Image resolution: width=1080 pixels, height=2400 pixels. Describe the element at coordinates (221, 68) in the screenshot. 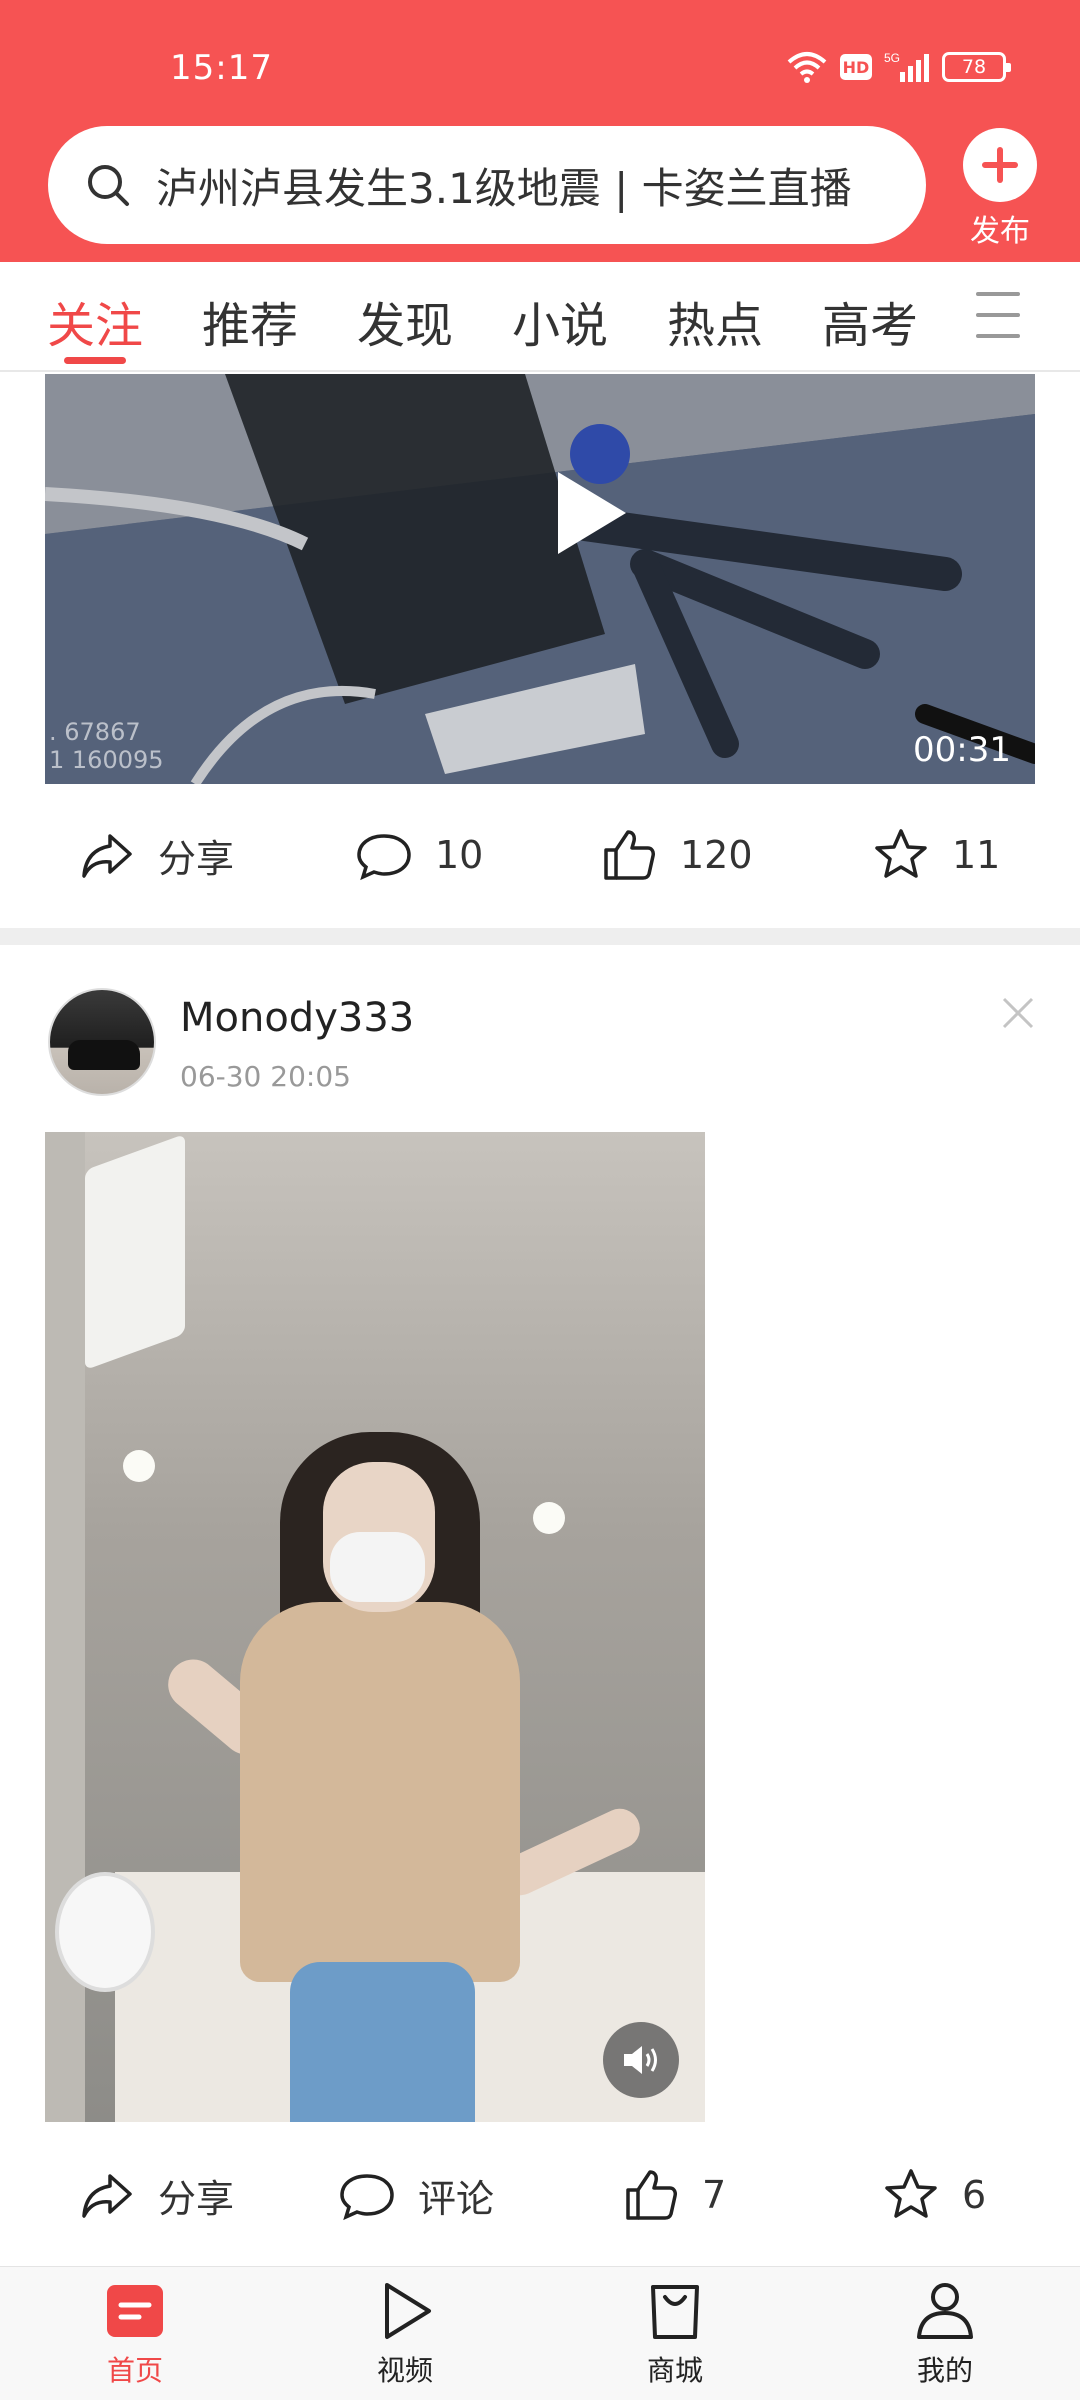

I see `status-time: 15:17` at that location.